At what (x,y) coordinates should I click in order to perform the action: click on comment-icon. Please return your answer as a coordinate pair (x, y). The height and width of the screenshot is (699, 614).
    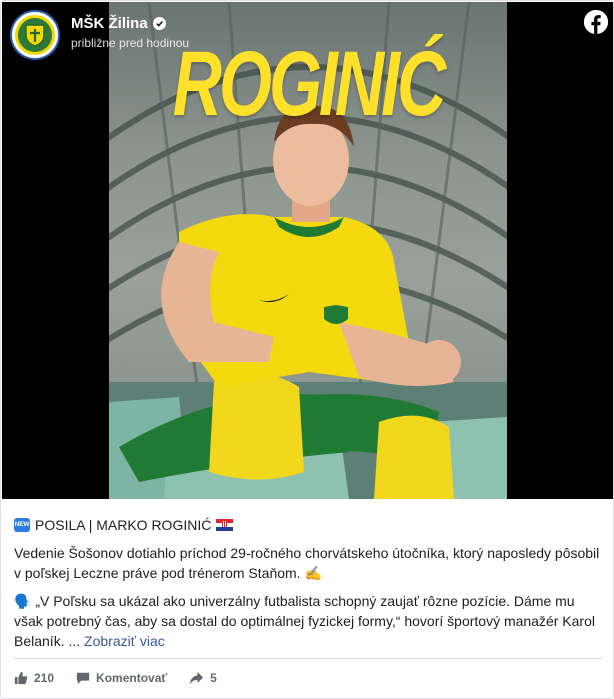
    Looking at the image, I should click on (83, 678).